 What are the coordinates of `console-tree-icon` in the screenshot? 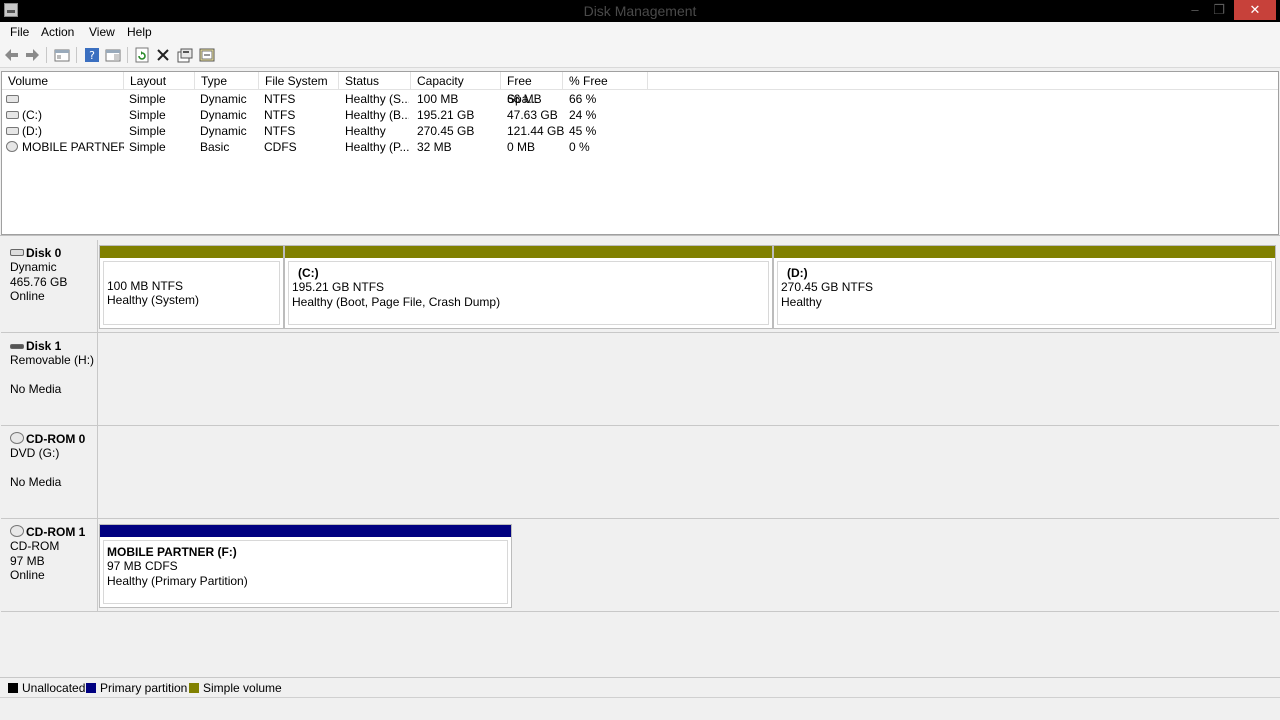 It's located at (62, 55).